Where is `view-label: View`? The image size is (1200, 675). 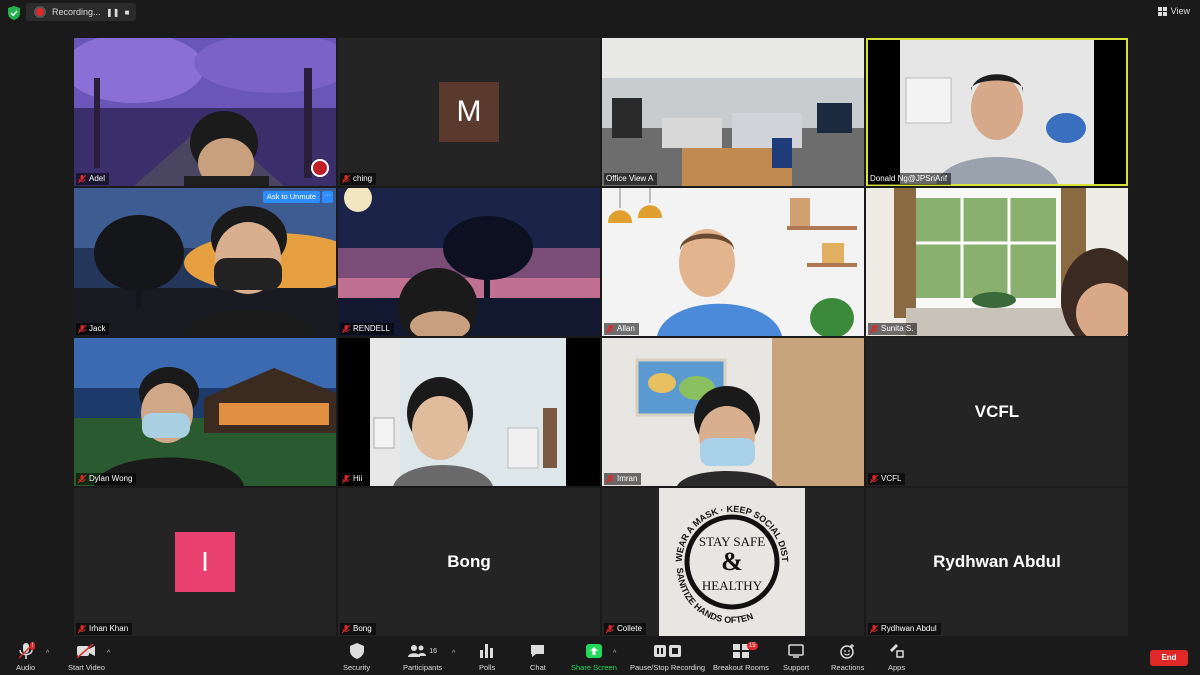 view-label: View is located at coordinates (1180, 11).